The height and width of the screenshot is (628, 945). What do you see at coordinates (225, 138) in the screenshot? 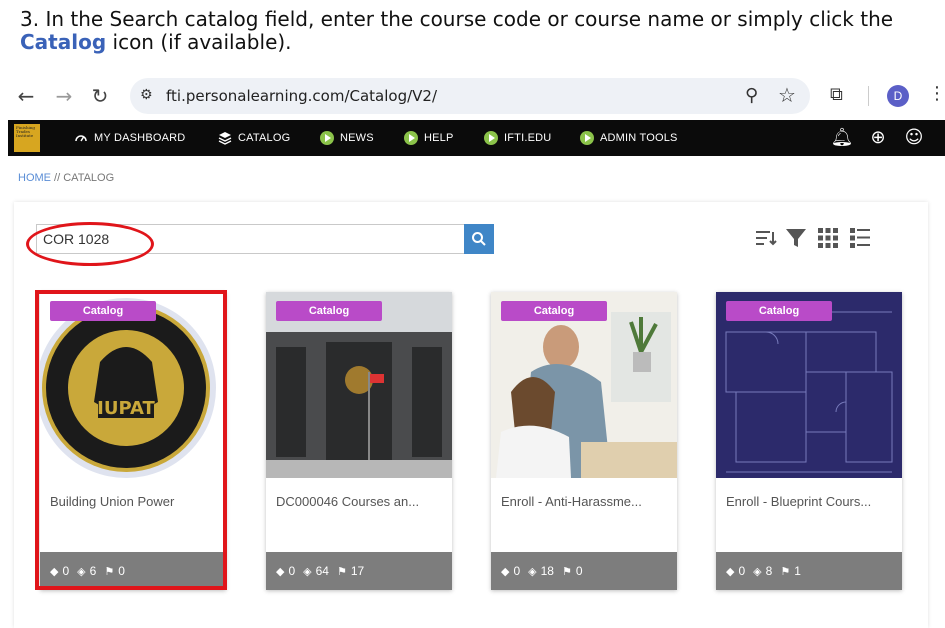
I see `layers-icon` at bounding box center [225, 138].